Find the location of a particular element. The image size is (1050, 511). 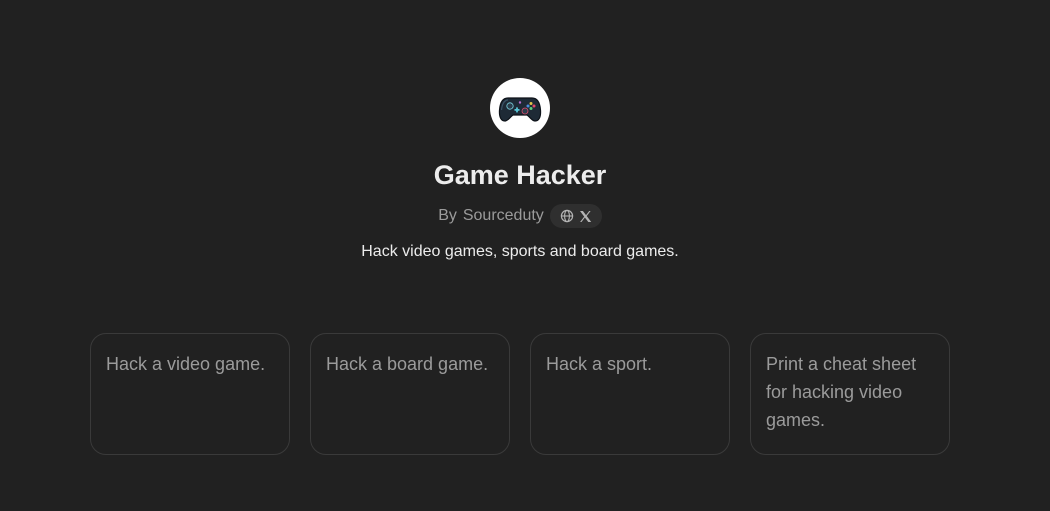

x-logo-icon is located at coordinates (585, 216).